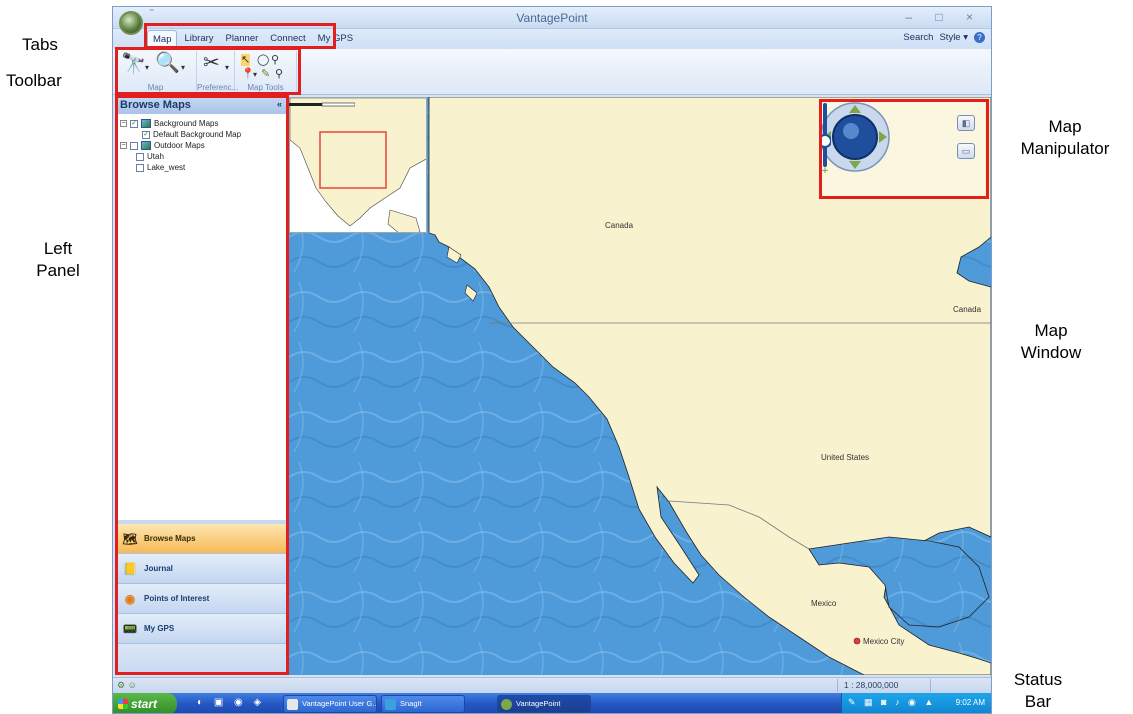 The width and height of the screenshot is (1133, 714). I want to click on zoom-slider-thumb, so click(825, 141).